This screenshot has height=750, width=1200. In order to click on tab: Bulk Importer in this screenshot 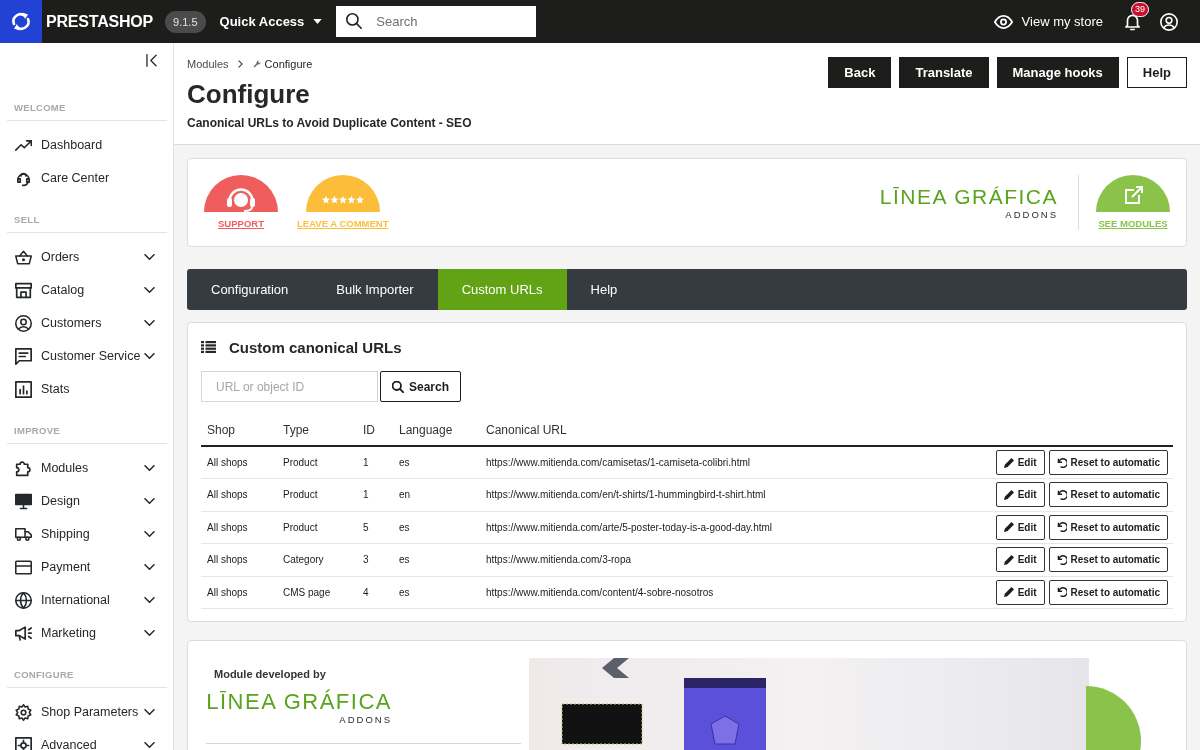, I will do `click(375, 289)`.